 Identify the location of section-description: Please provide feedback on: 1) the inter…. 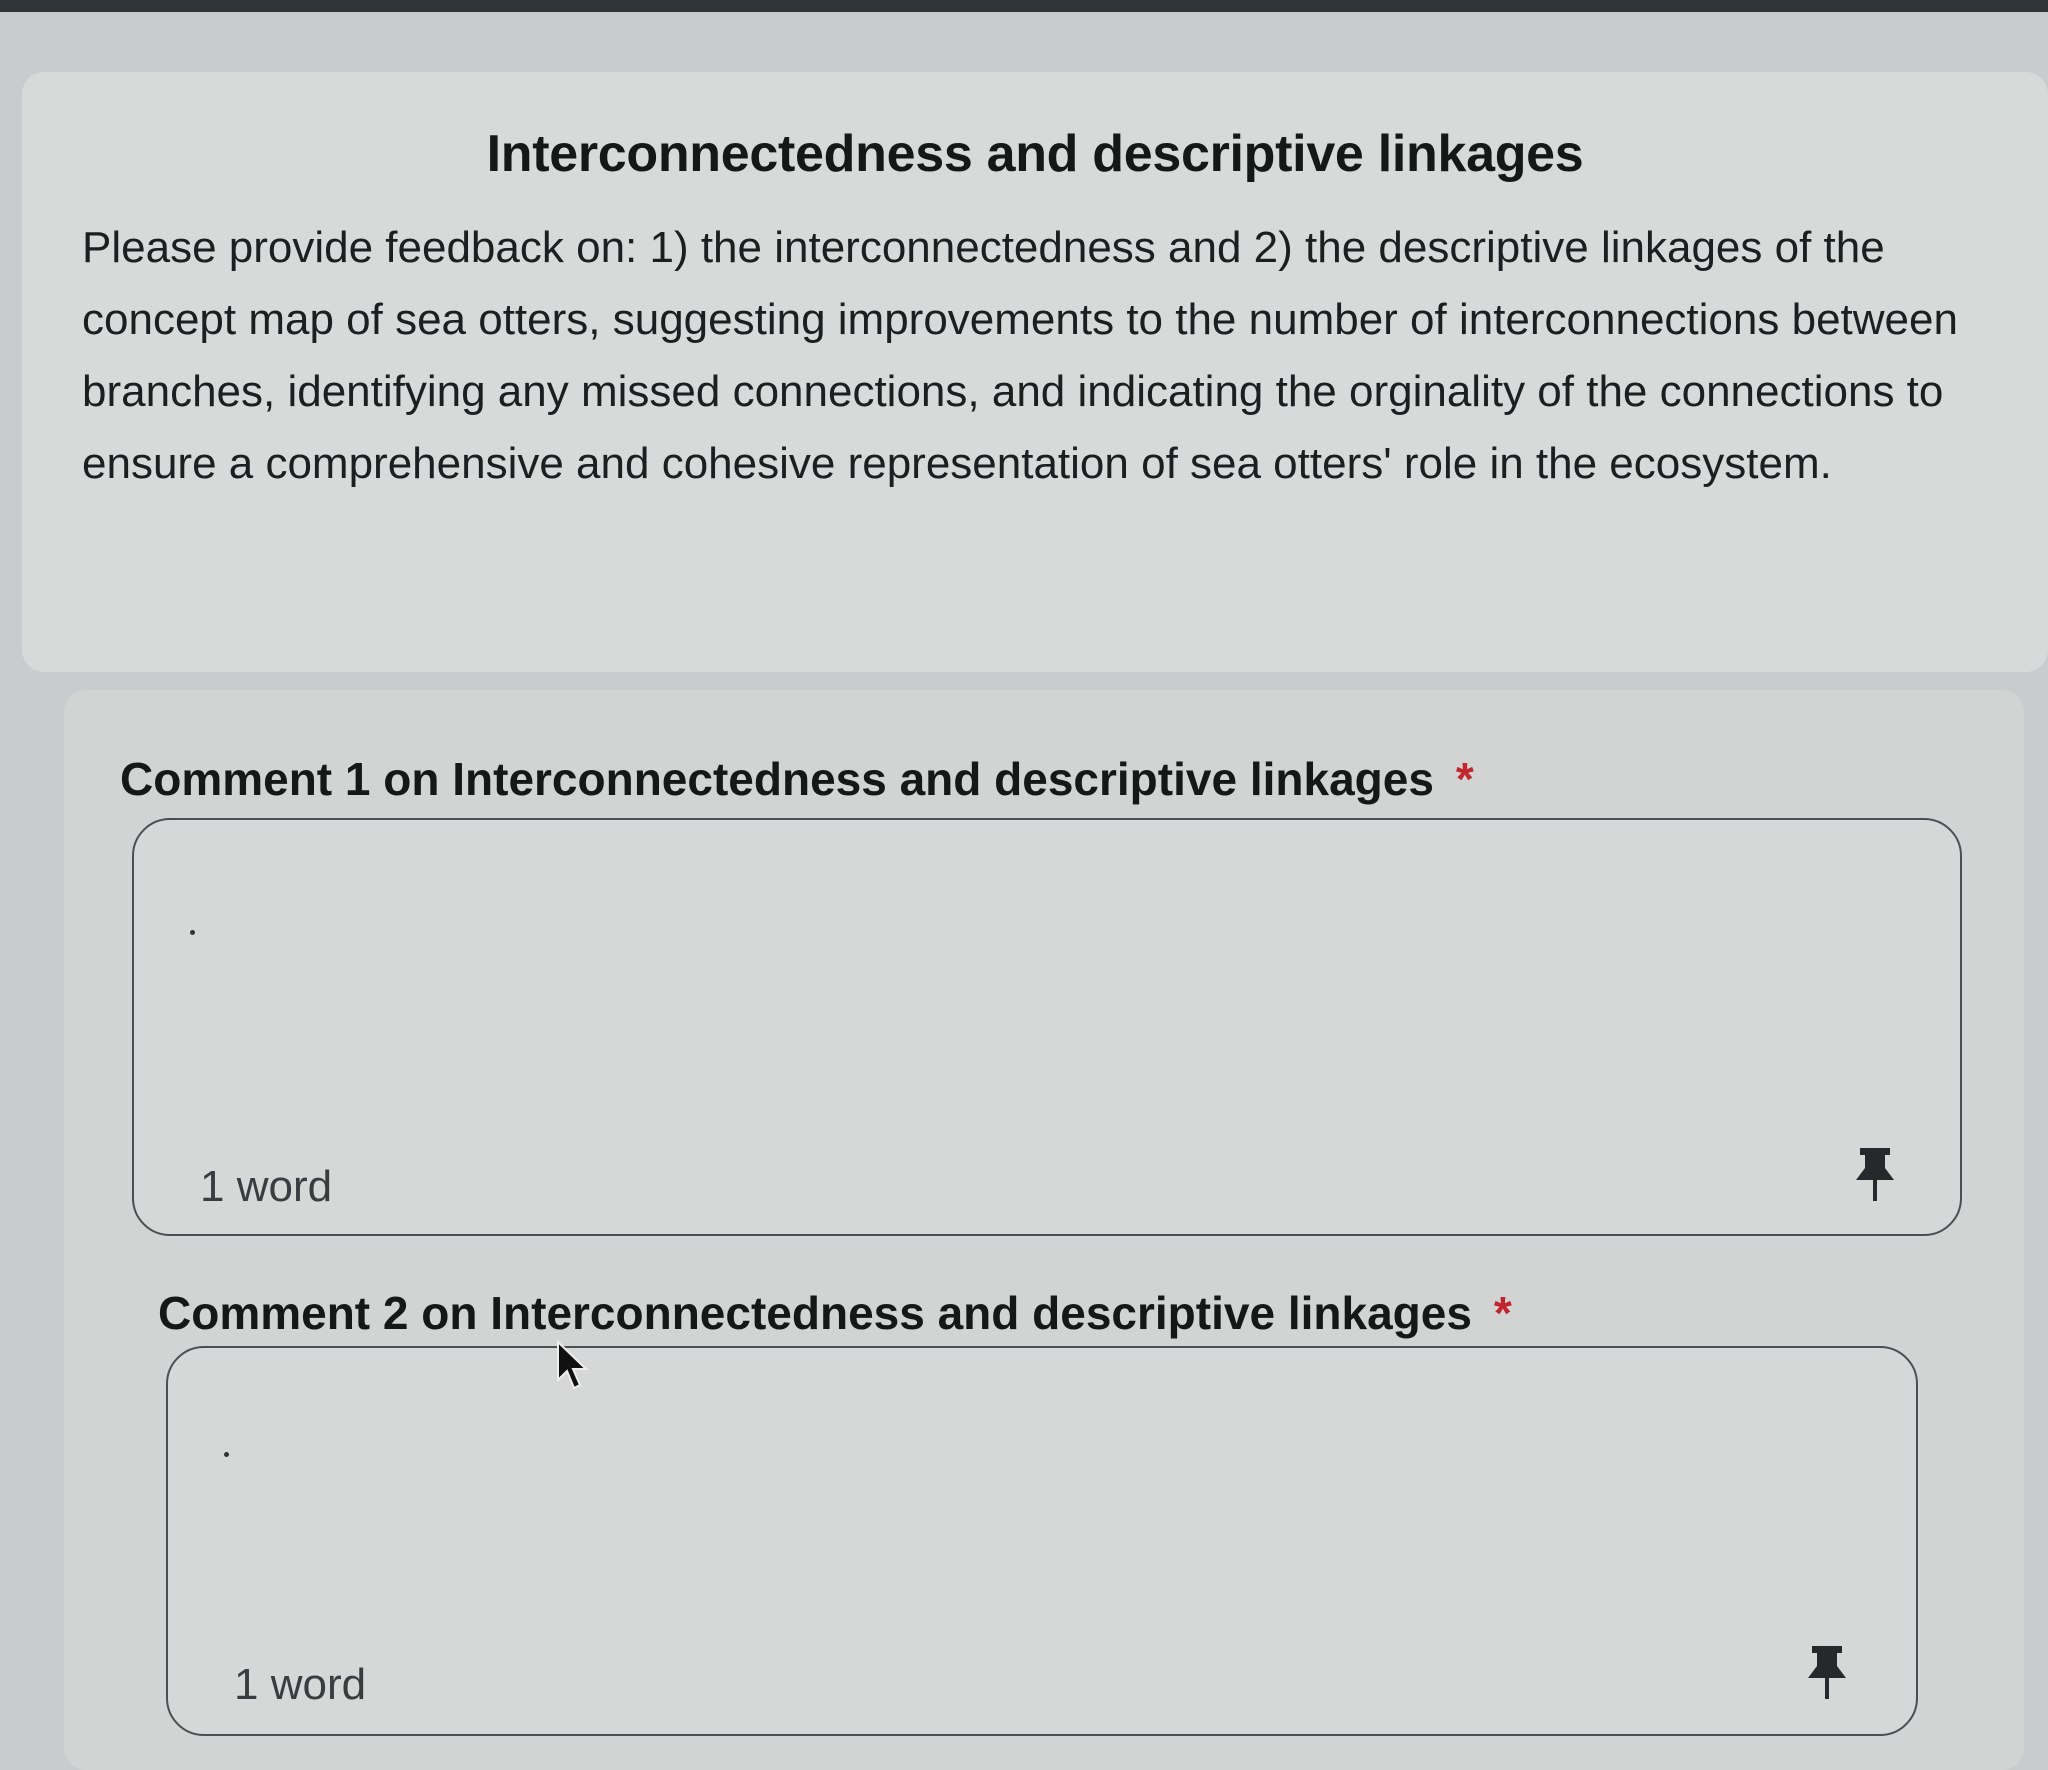
(1020, 355).